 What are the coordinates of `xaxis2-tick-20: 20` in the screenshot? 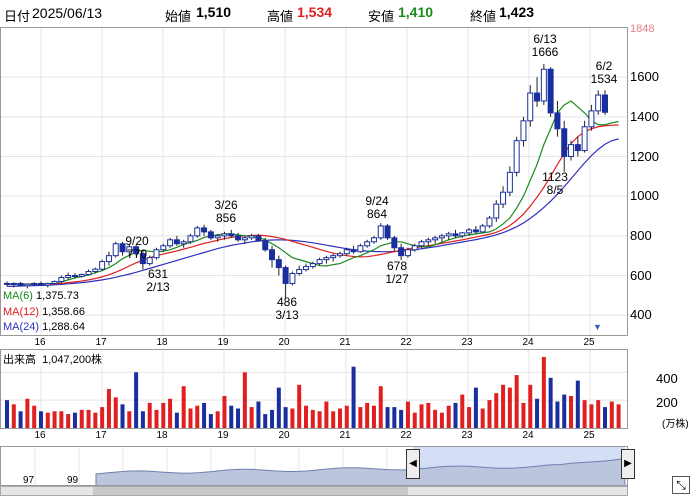 It's located at (284, 435).